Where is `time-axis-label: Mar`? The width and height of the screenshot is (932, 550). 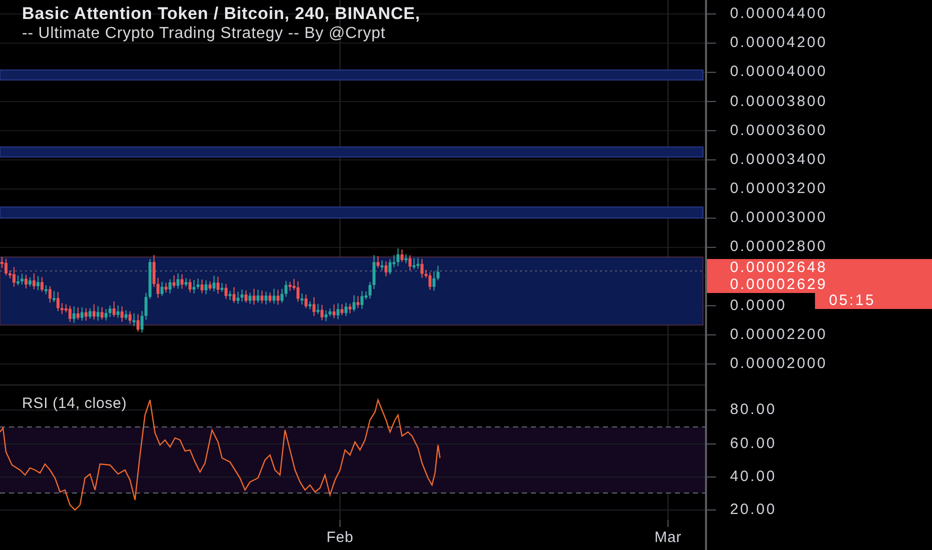
time-axis-label: Mar is located at coordinates (668, 538).